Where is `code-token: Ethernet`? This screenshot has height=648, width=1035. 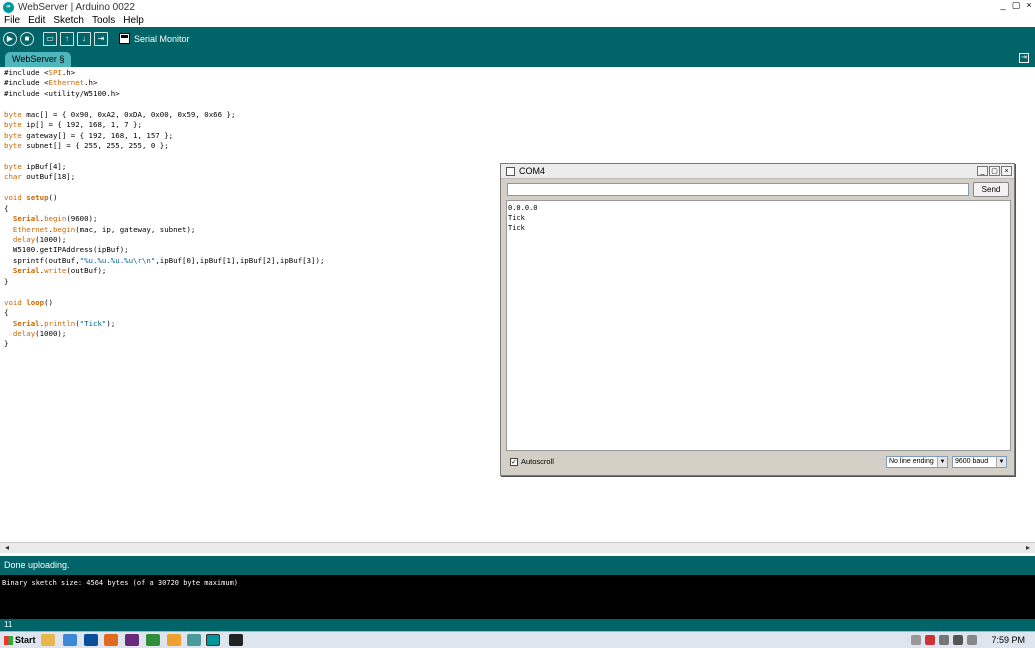
code-token: Ethernet is located at coordinates (66, 83).